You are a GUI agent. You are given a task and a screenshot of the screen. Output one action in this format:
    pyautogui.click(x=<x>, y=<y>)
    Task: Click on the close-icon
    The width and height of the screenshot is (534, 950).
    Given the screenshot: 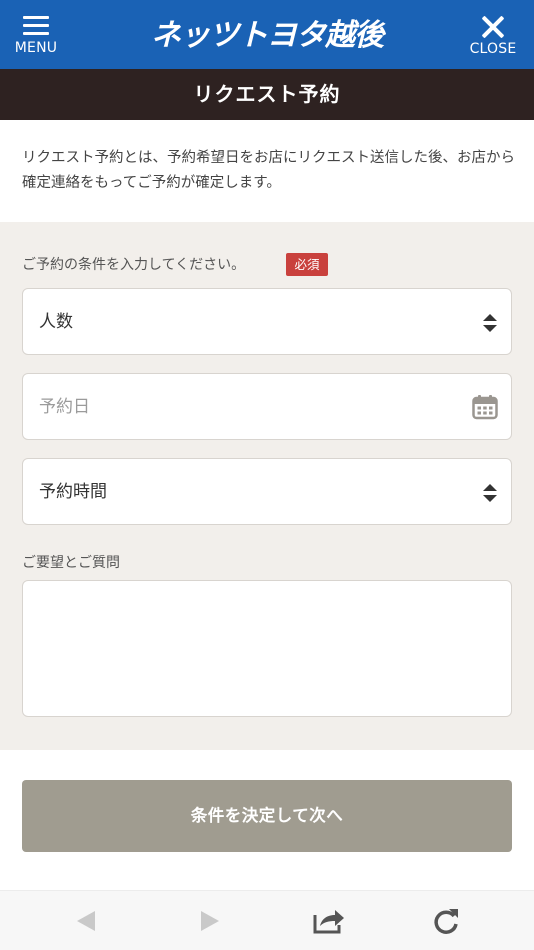 What is the action you would take?
    pyautogui.click(x=493, y=27)
    